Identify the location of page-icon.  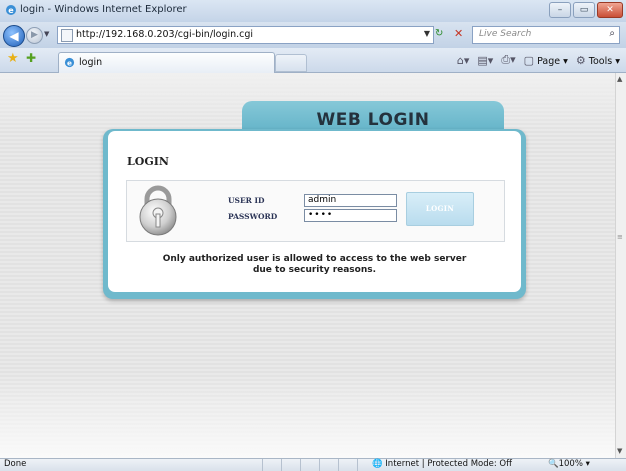
(67, 35).